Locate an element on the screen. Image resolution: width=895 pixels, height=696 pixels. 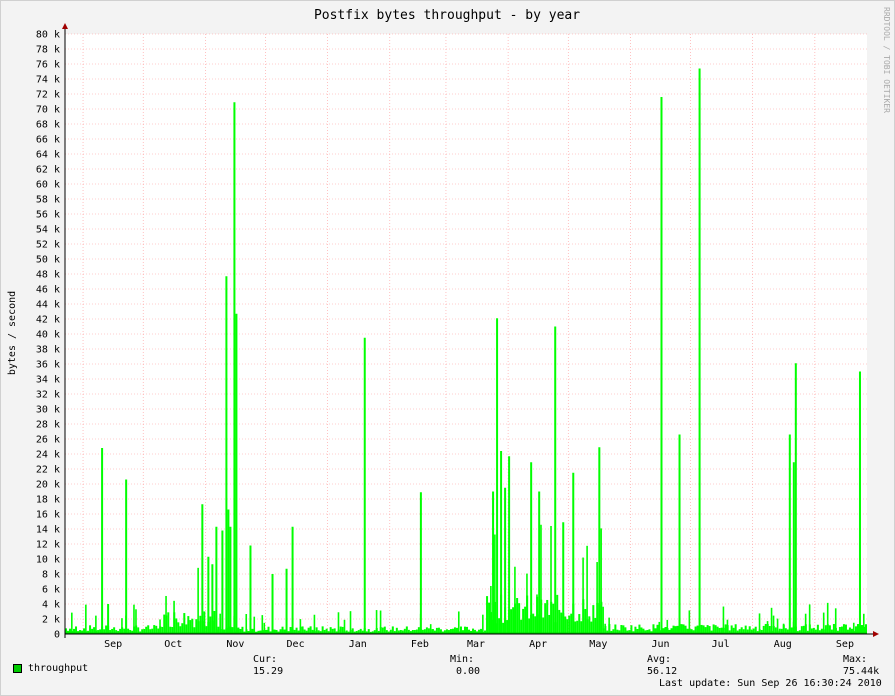
x-tick-label: Jun is located at coordinates (660, 644).